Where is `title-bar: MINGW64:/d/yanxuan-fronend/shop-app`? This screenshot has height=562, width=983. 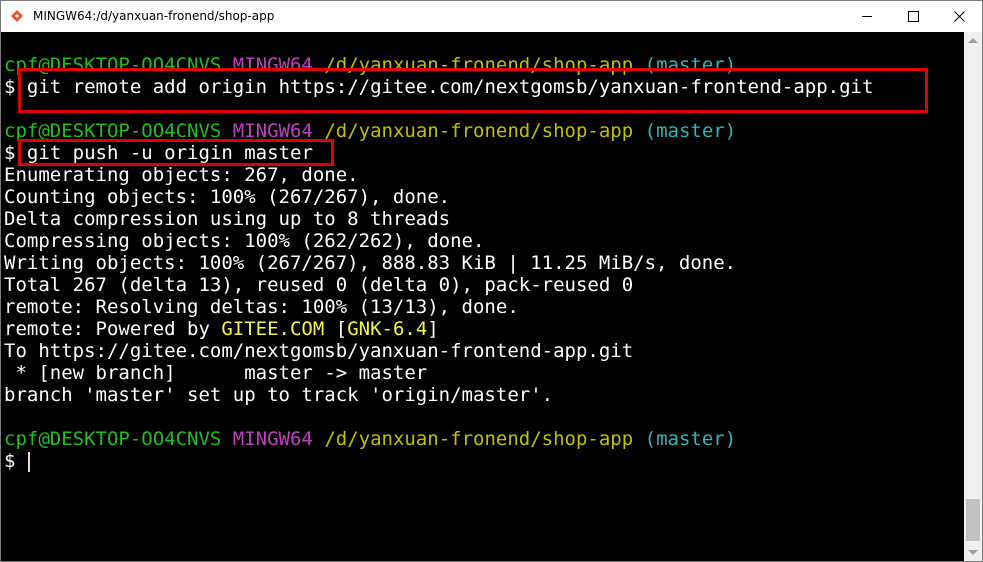
title-bar: MINGW64:/d/yanxuan-fronend/shop-app is located at coordinates (491, 16).